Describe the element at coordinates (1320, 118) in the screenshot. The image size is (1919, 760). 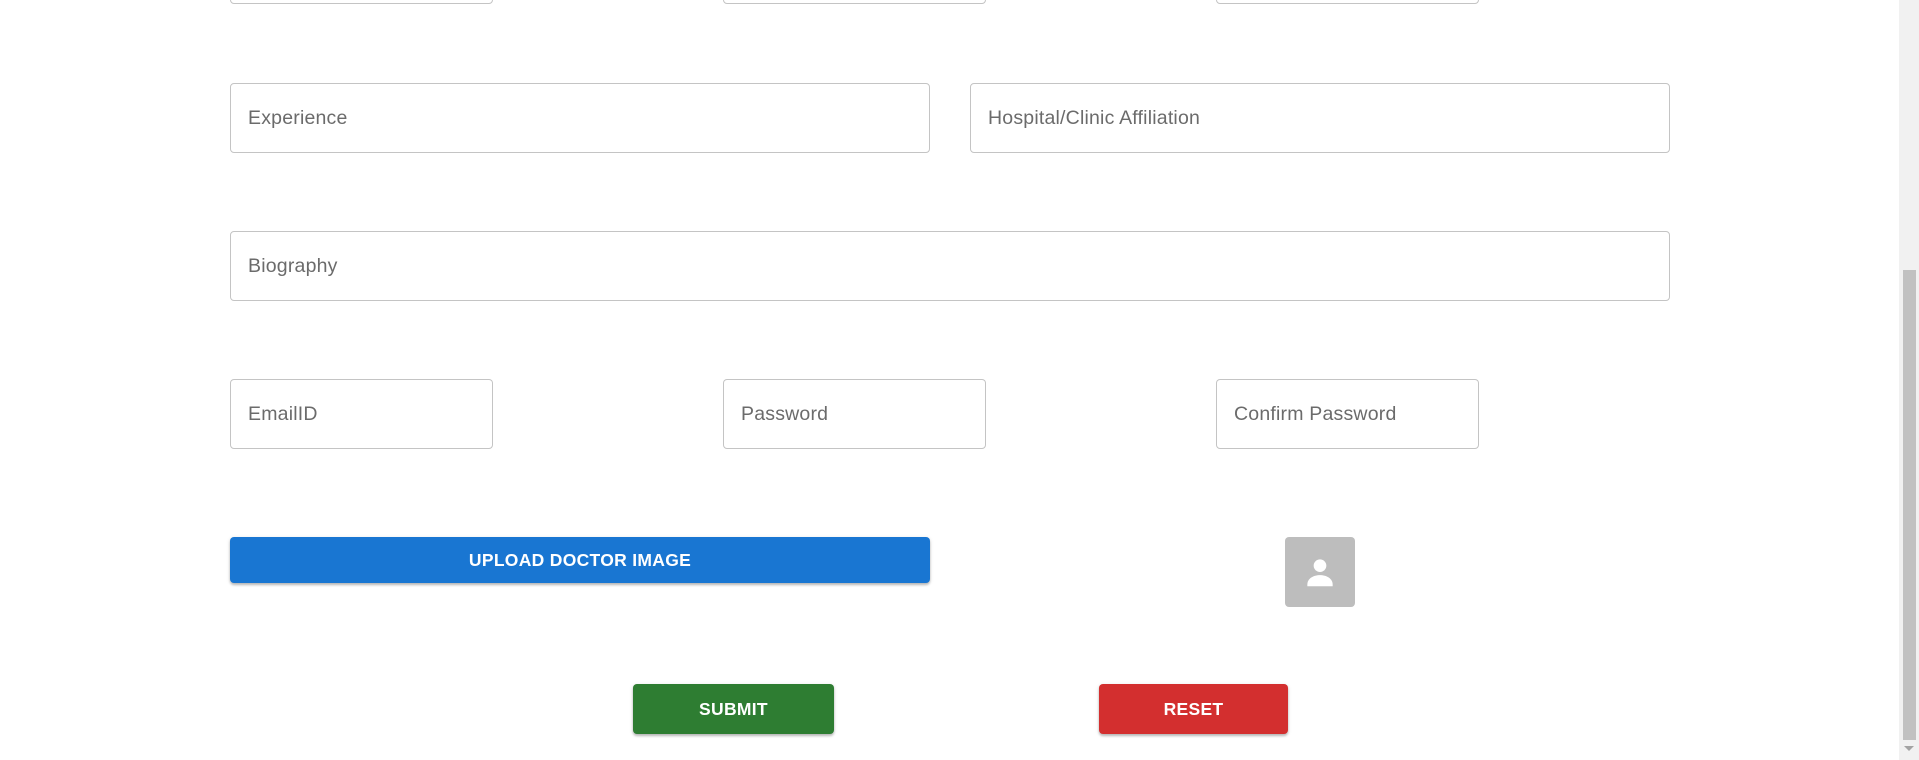
I see `hospital-affiliation-field: Hospital/Clinic Affiliation` at that location.